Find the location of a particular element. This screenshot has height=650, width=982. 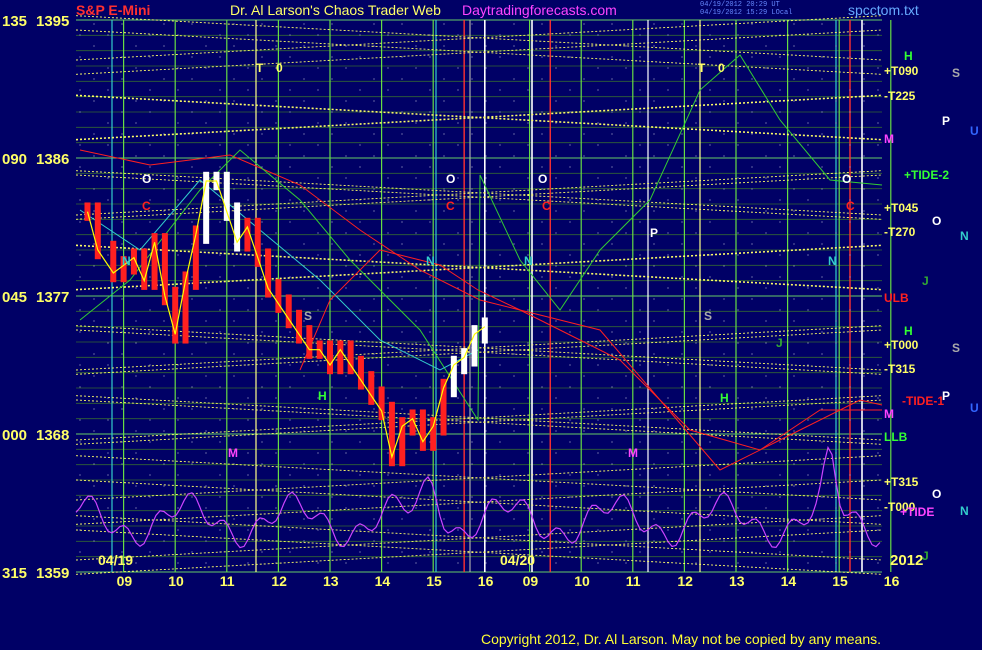

right-level-label: +TIDE is located at coordinates (917, 512).